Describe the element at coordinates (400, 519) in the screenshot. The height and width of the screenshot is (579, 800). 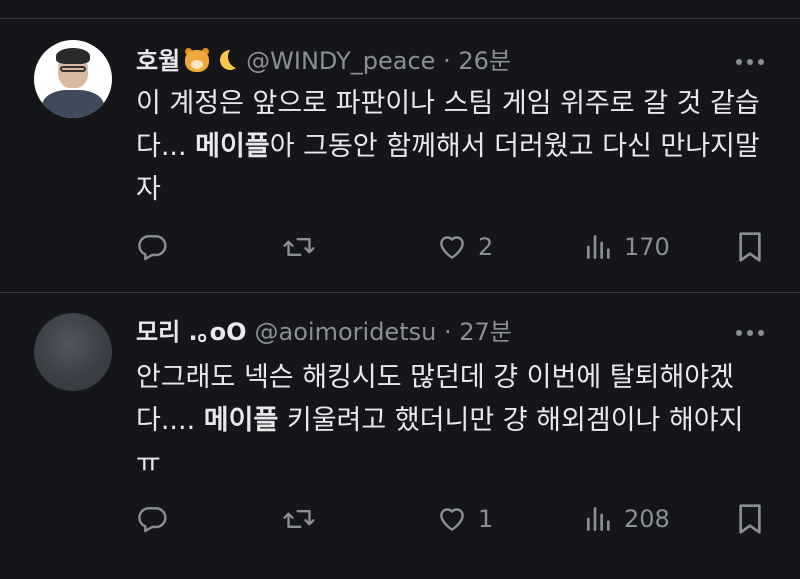
I see `tweet-actions: 1 208` at that location.